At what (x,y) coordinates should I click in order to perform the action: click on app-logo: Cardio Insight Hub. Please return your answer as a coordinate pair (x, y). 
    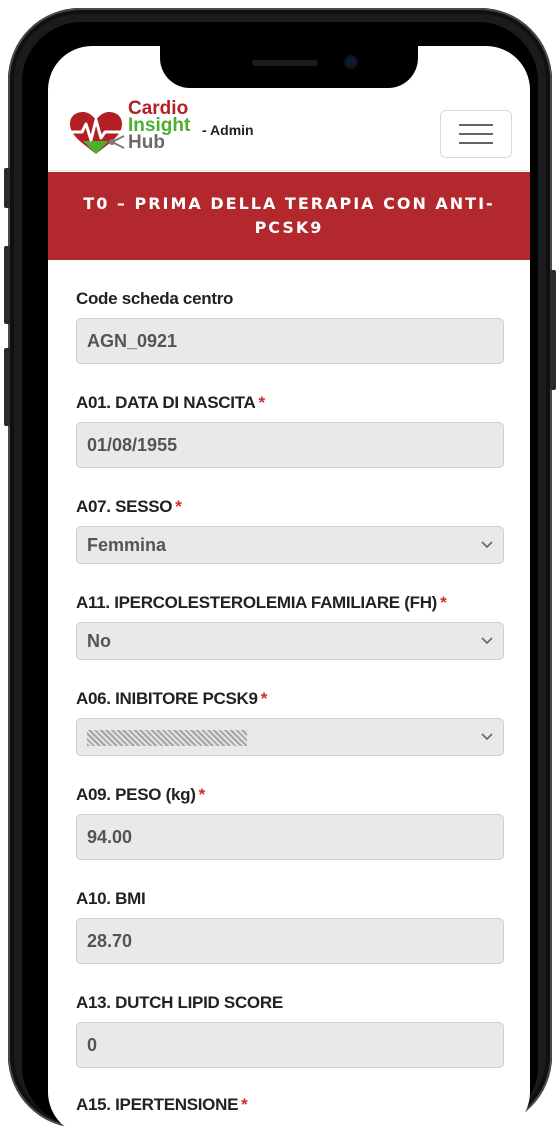
    Looking at the image, I should click on (141, 129).